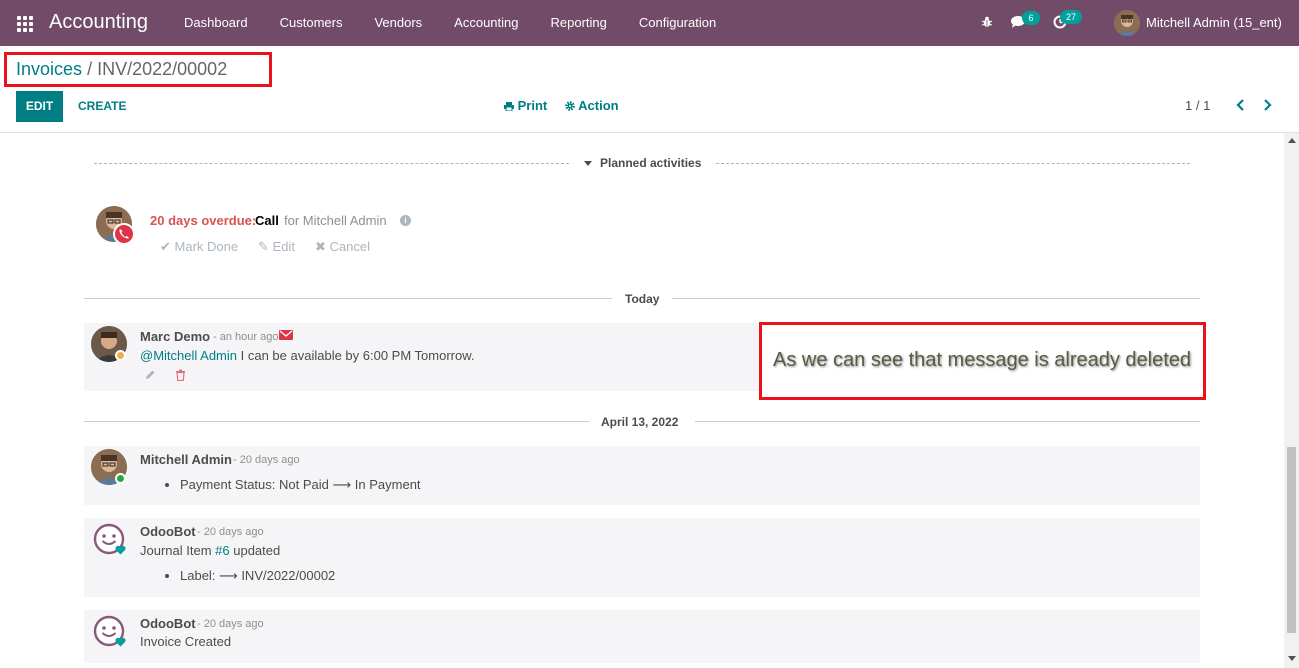  I want to click on tracking-field: Payment Status:, so click(228, 484).